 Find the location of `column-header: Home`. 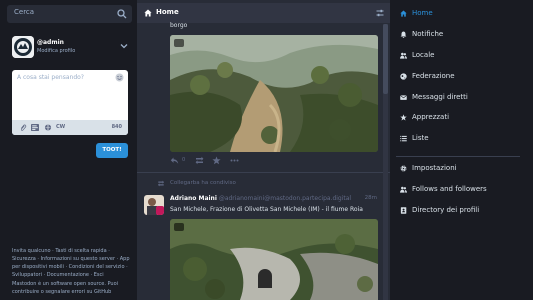

column-header: Home is located at coordinates (263, 13).